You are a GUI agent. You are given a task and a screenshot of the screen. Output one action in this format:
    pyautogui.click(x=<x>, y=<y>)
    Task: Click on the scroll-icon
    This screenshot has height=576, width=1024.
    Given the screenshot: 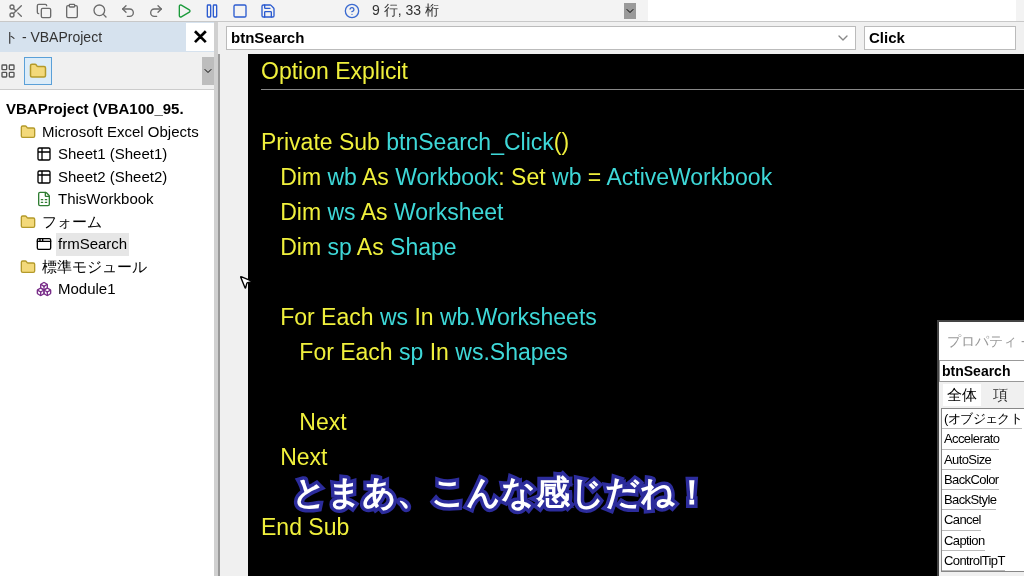 What is the action you would take?
    pyautogui.click(x=208, y=70)
    